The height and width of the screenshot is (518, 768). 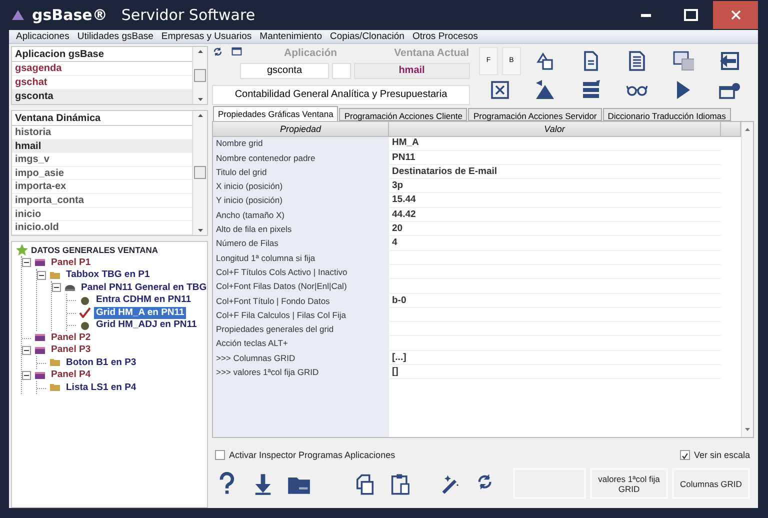 What do you see at coordinates (291, 36) in the screenshot?
I see `menu-item: Mantenimiento` at bounding box center [291, 36].